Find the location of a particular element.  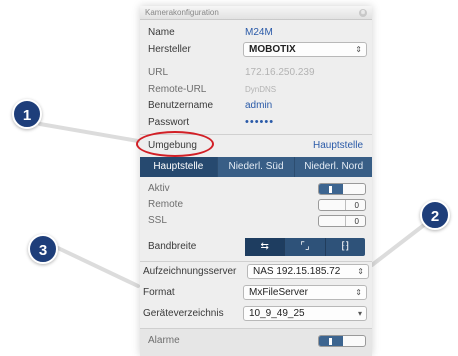

callout-1: 1 is located at coordinates (27, 114).